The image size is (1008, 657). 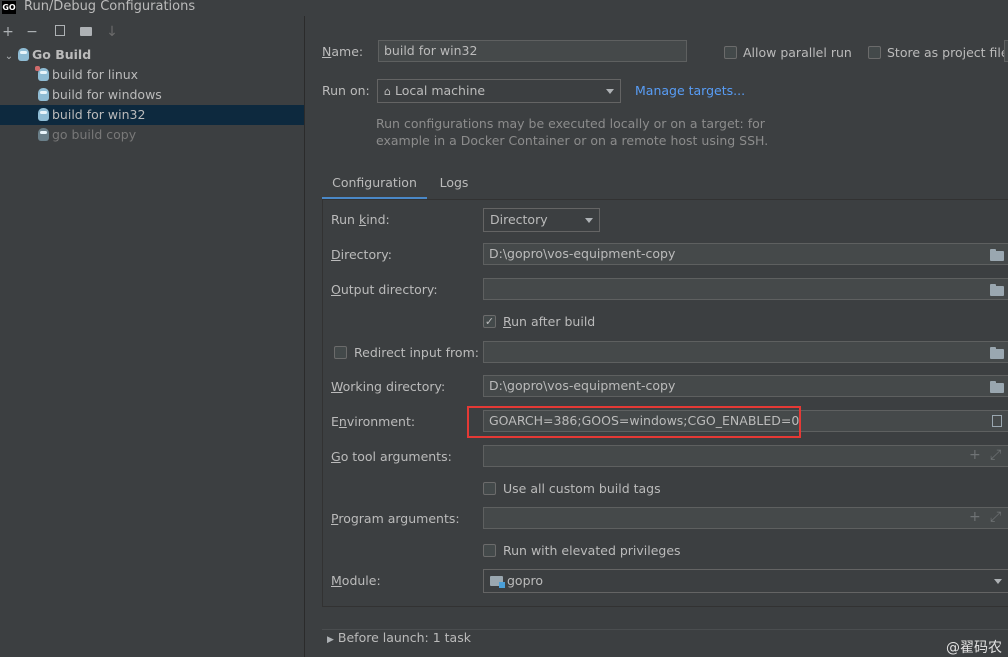 I want to click on run-kind-select: Directory, so click(x=541, y=220).